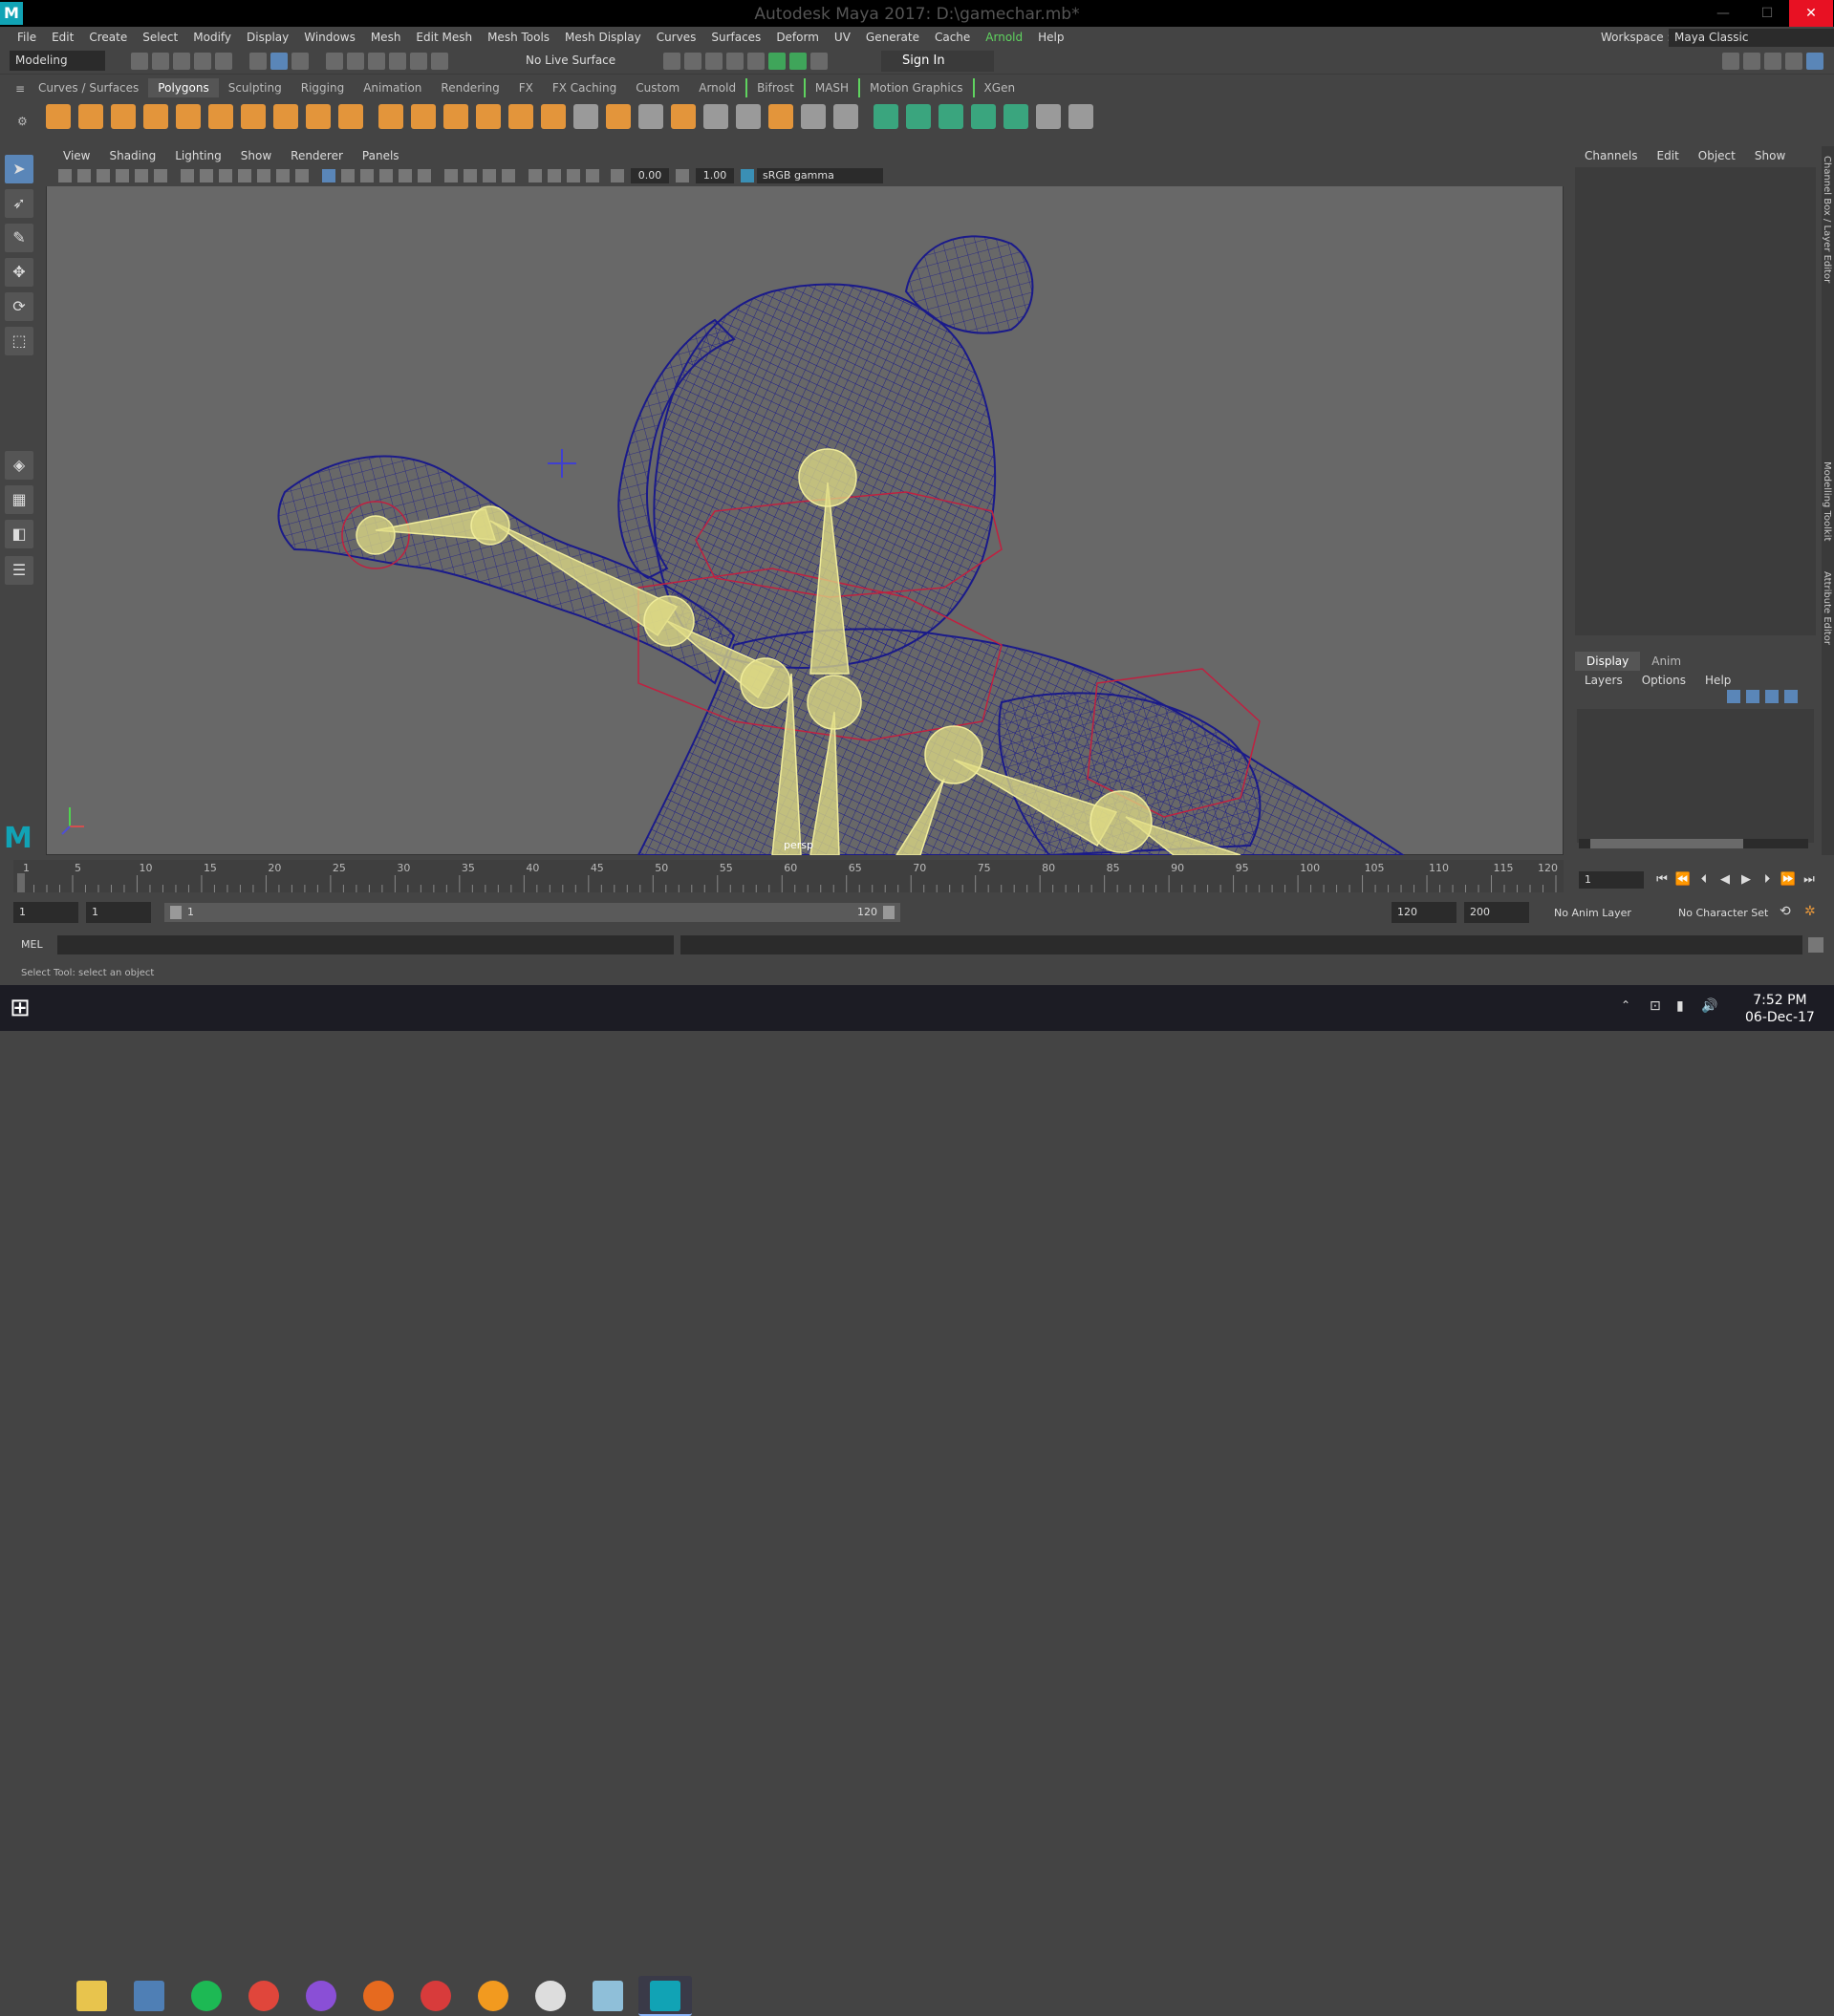  Describe the element at coordinates (916, 87) in the screenshot. I see `shelf-tab-motion-graphics: Motion Graphics` at that location.